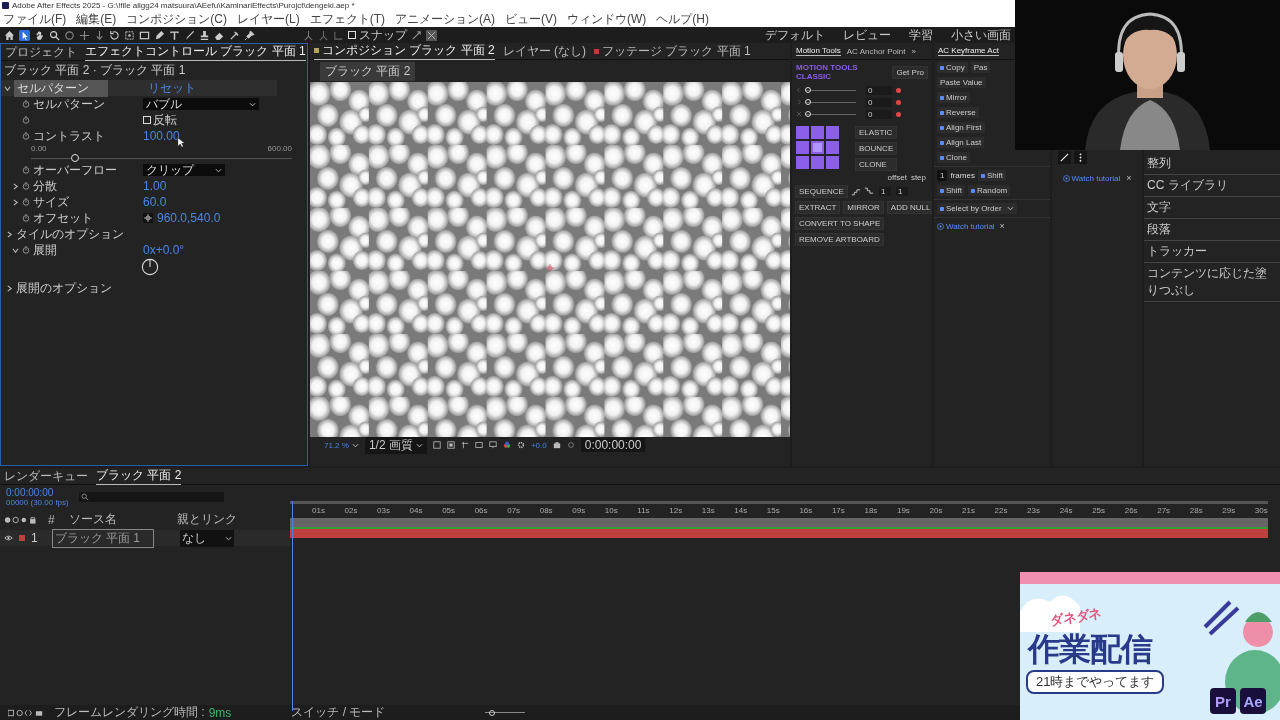  Describe the element at coordinates (544, 51) in the screenshot. I see `panel-tab: レイヤー (なし)` at that location.